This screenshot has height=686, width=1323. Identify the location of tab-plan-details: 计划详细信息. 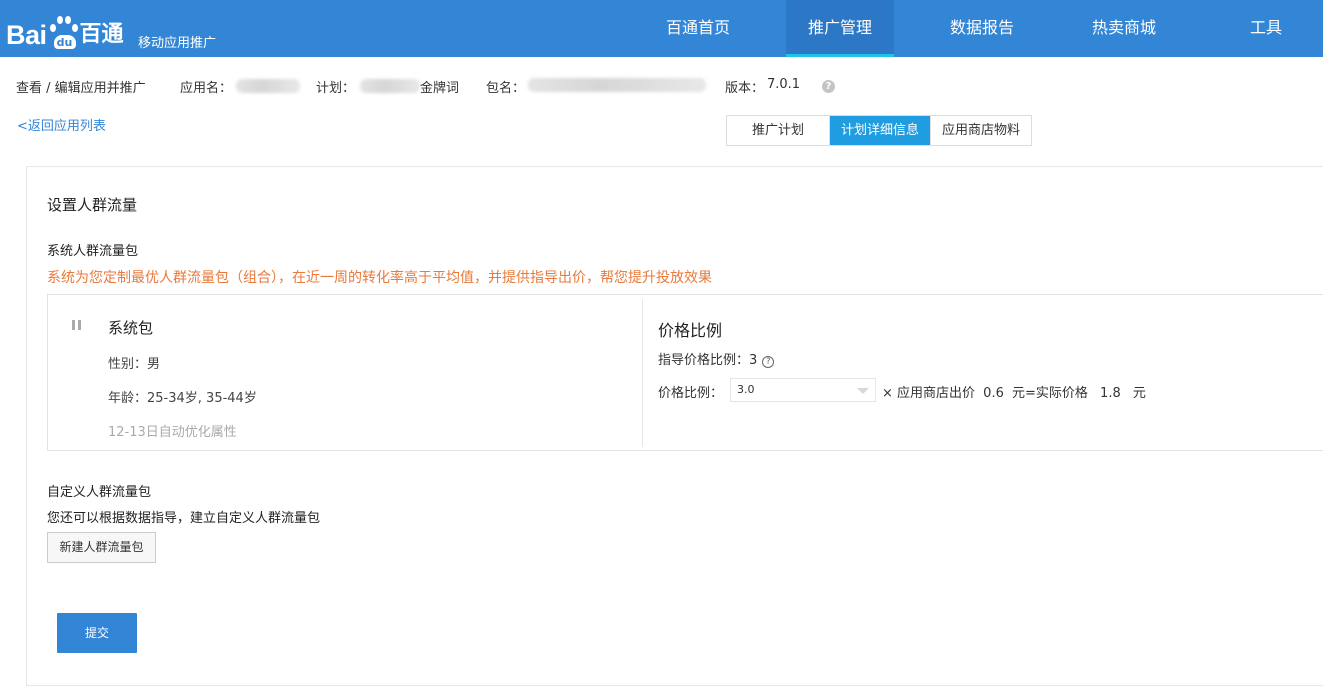
(879, 130).